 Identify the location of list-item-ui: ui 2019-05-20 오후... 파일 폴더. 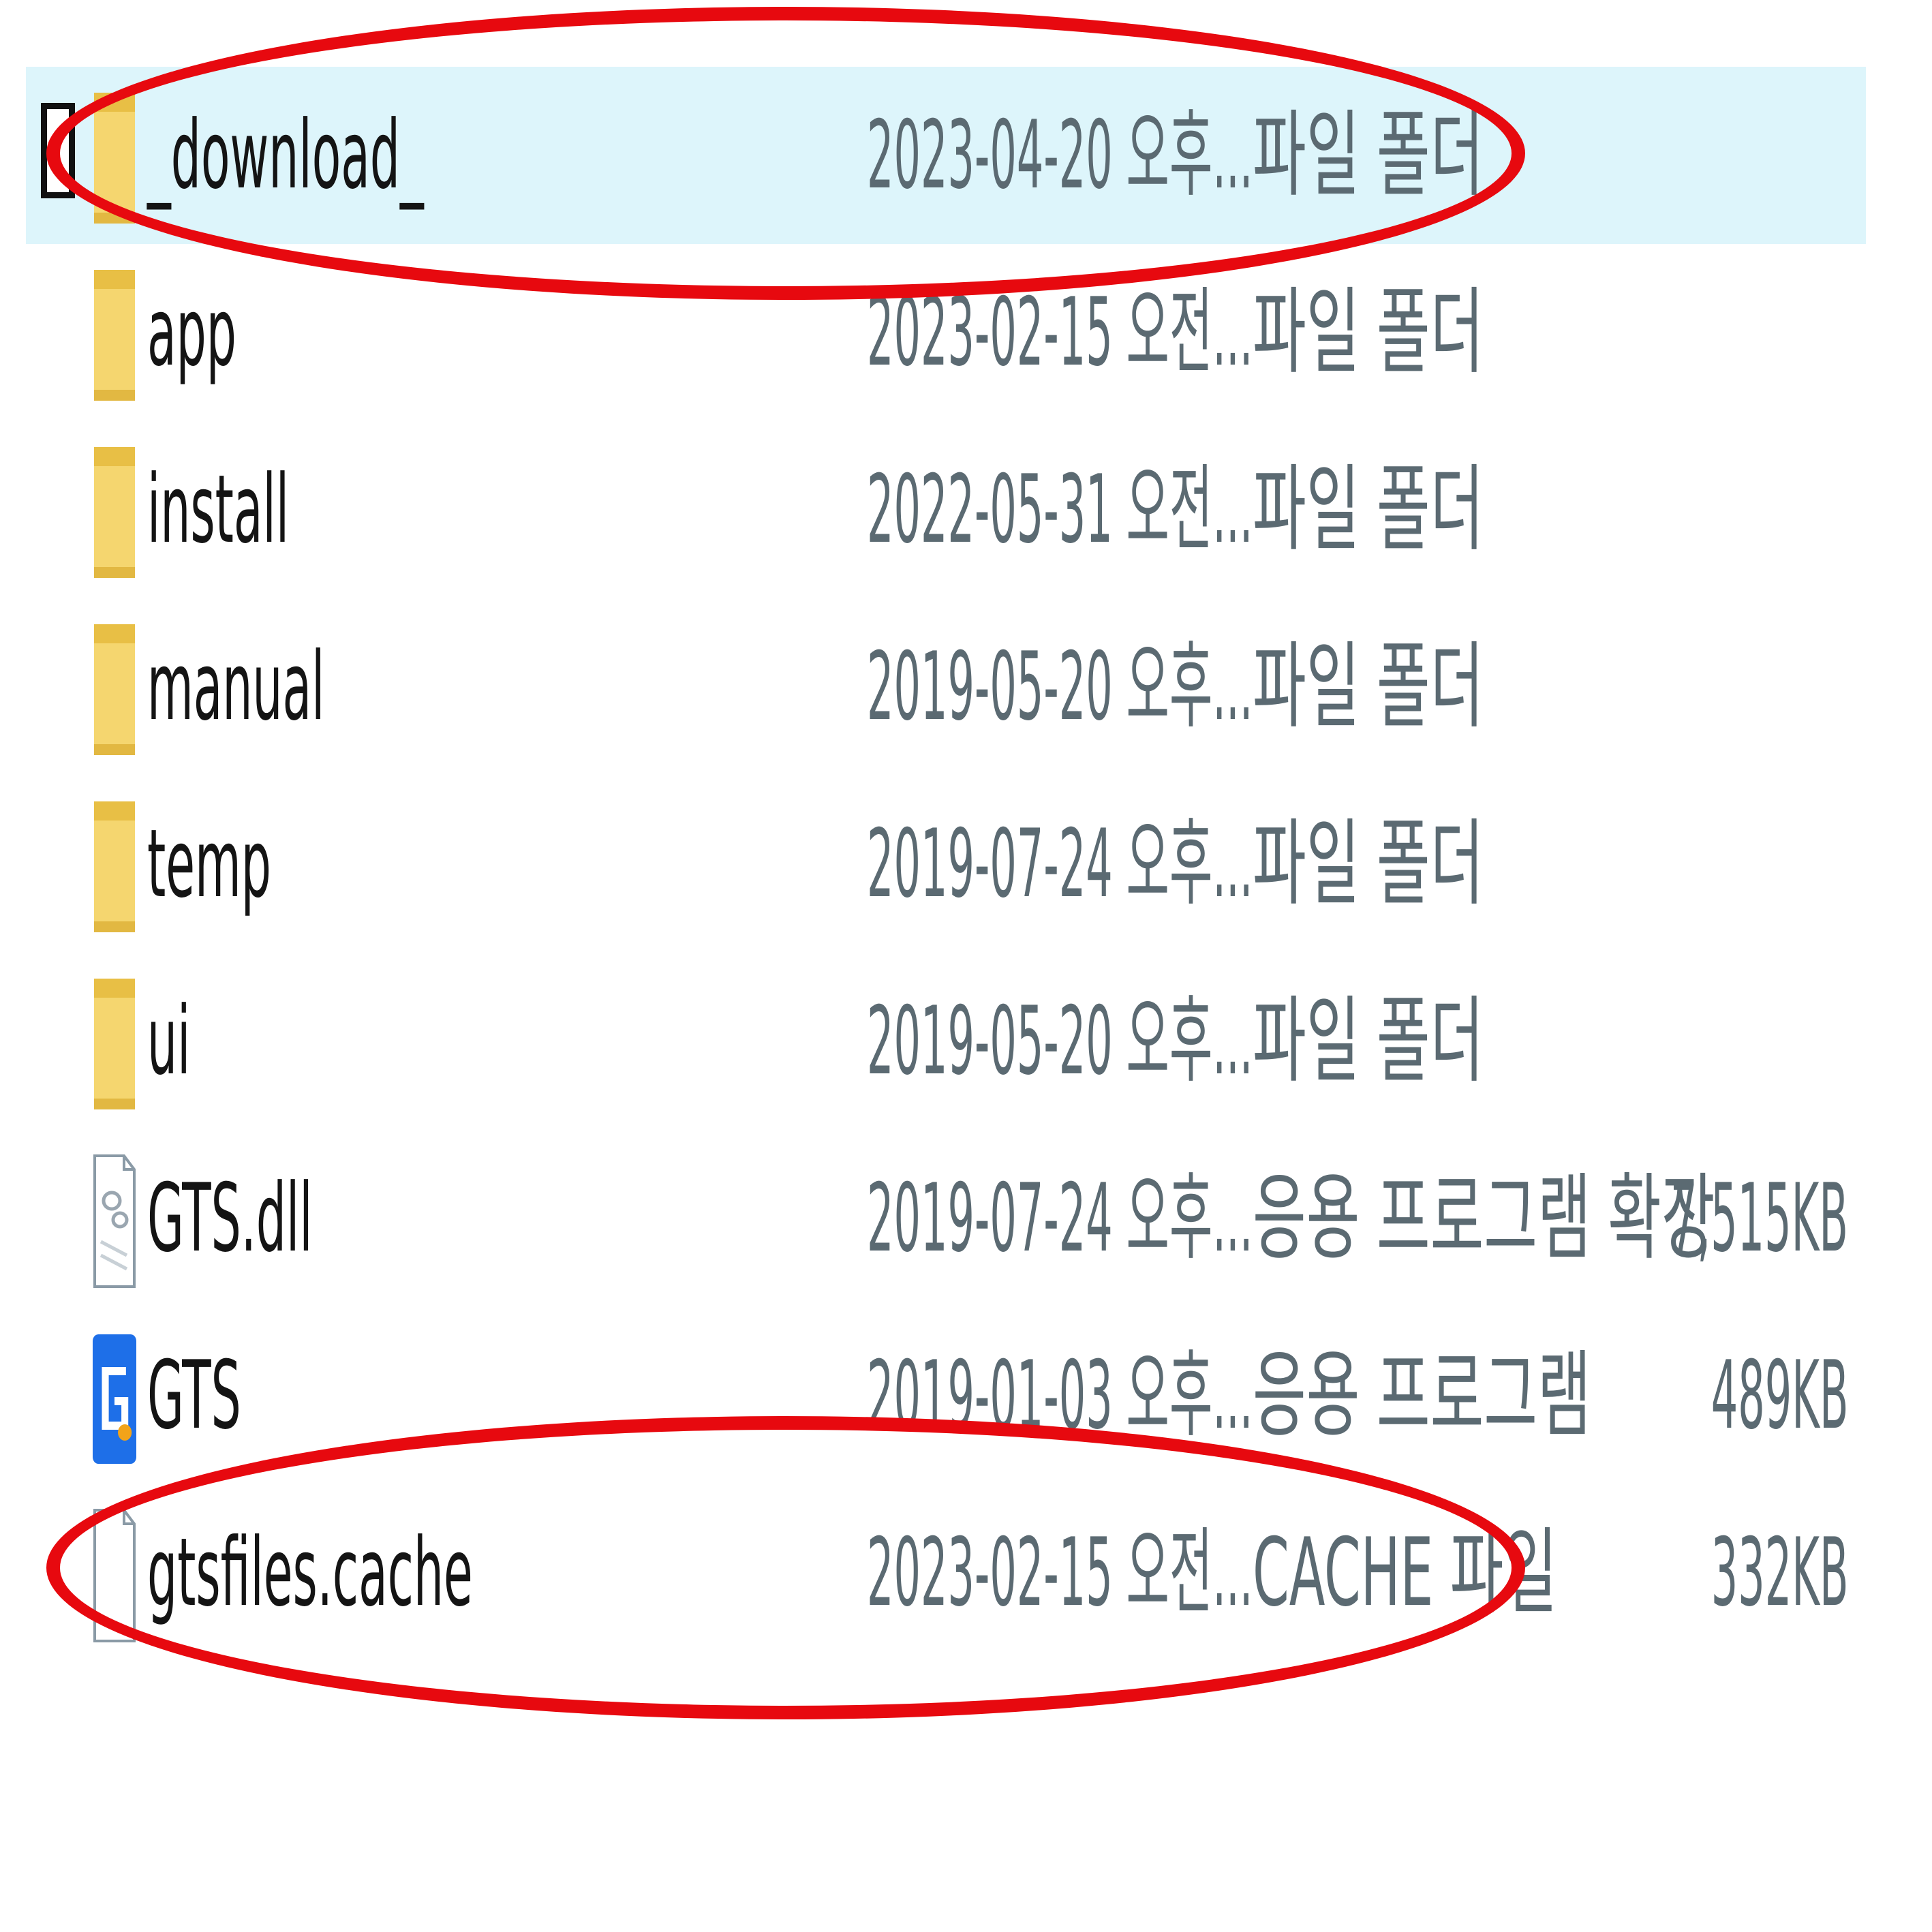
(946, 1041).